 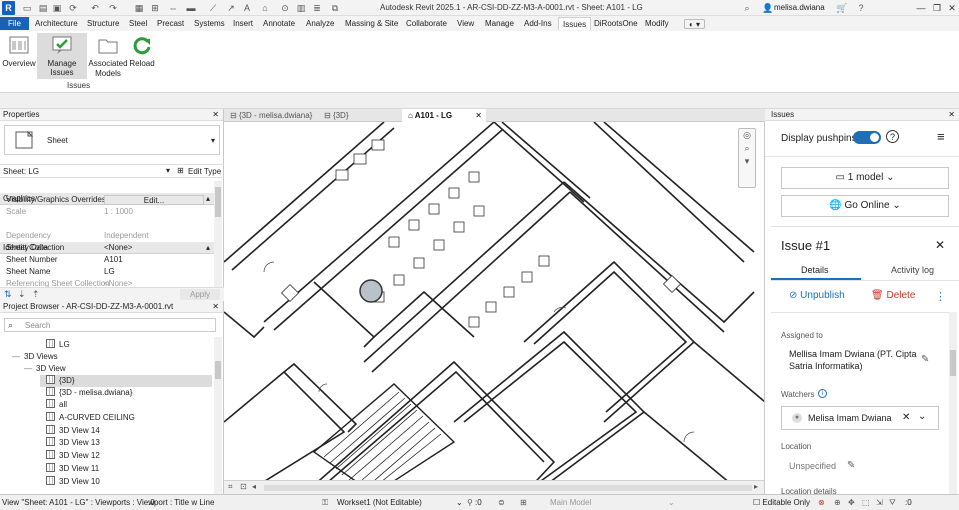 I want to click on workset-selector: Workset1 (Not Editable), so click(x=402, y=502).